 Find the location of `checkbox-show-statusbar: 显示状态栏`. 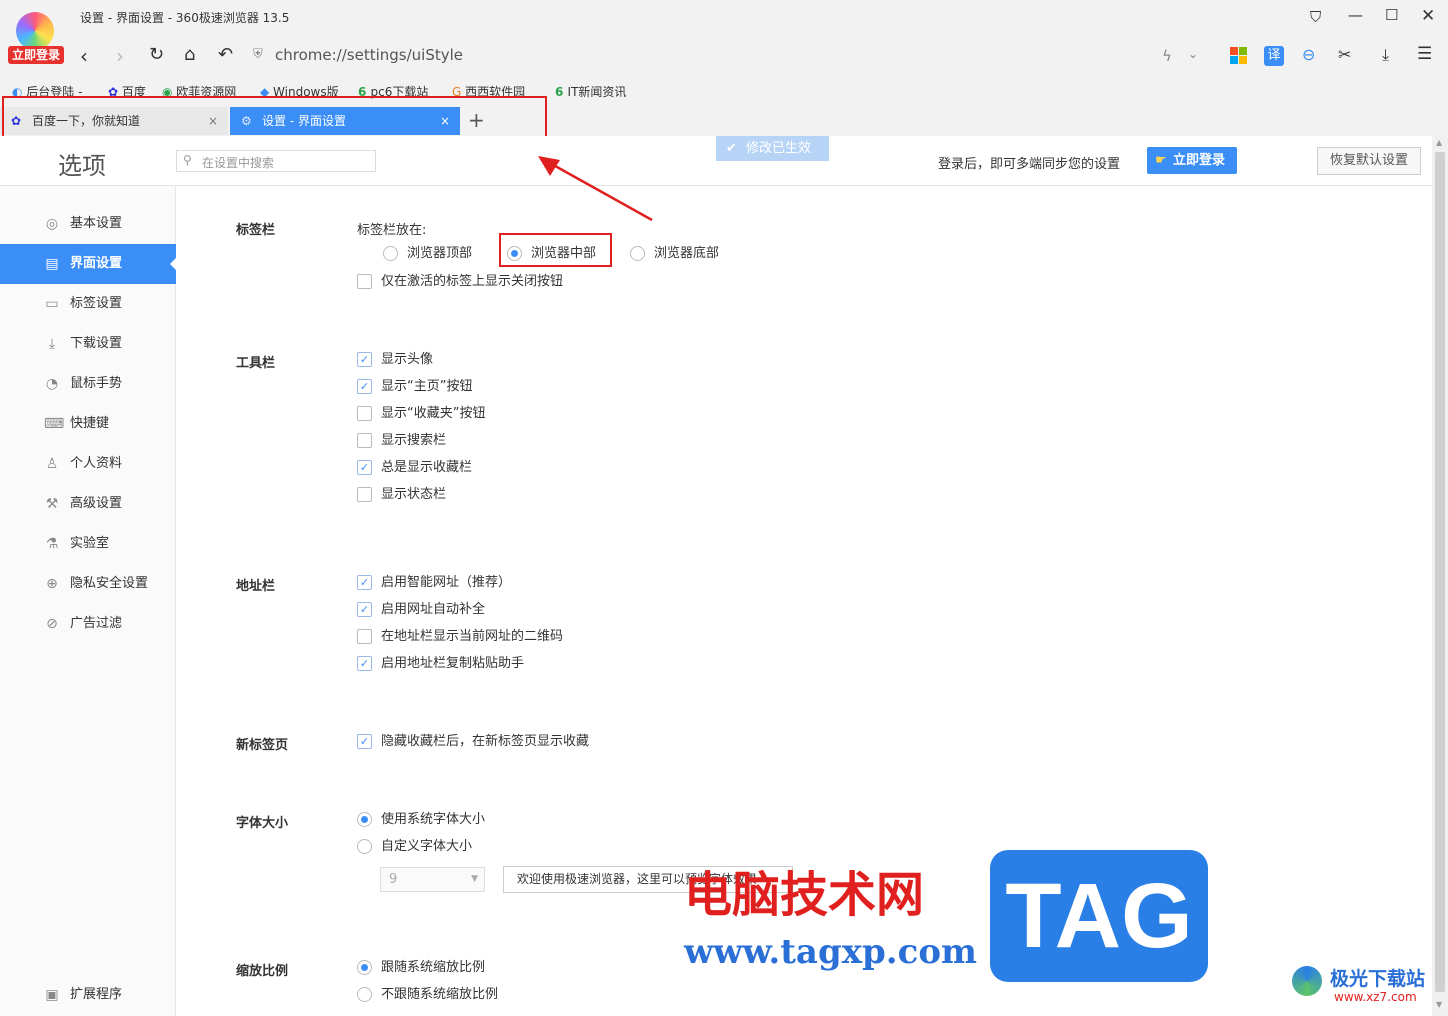

checkbox-show-statusbar: 显示状态栏 is located at coordinates (401, 495).